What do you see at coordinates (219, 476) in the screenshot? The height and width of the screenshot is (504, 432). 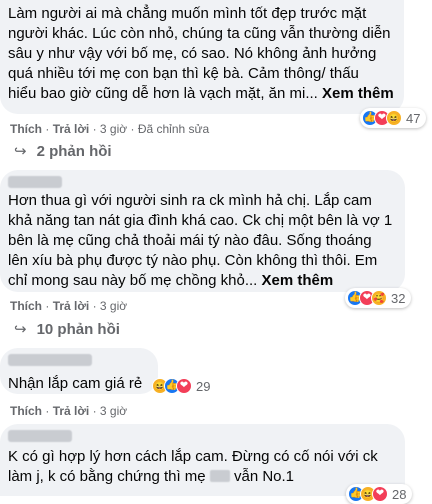 I see `redacted-word` at bounding box center [219, 476].